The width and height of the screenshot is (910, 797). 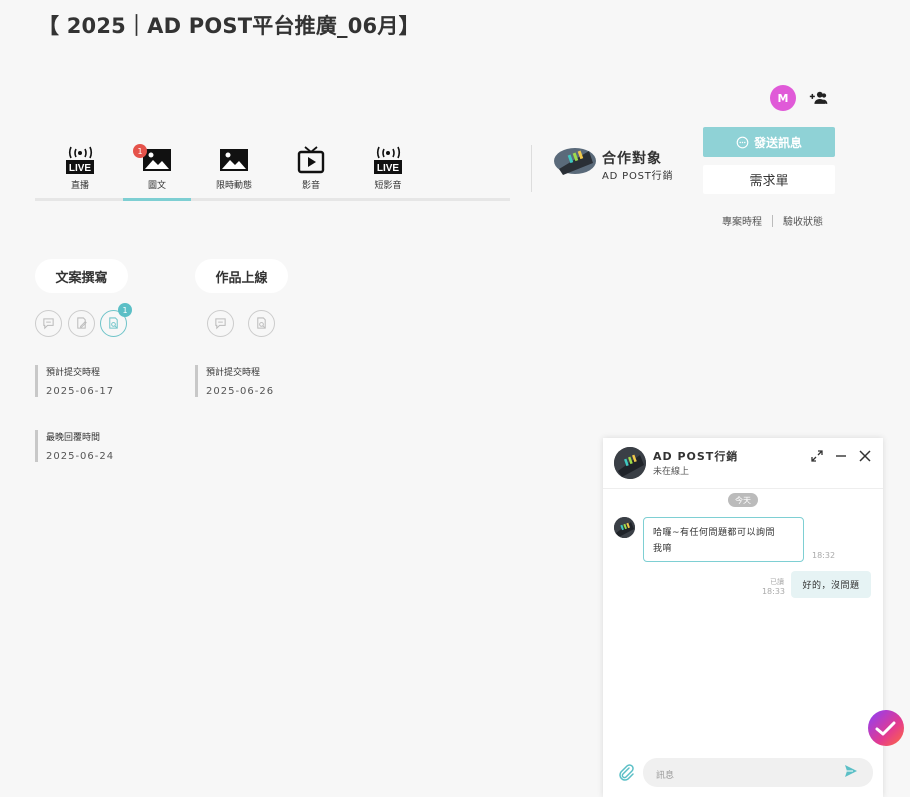 What do you see at coordinates (758, 772) in the screenshot?
I see `message-input: 訊息` at bounding box center [758, 772].